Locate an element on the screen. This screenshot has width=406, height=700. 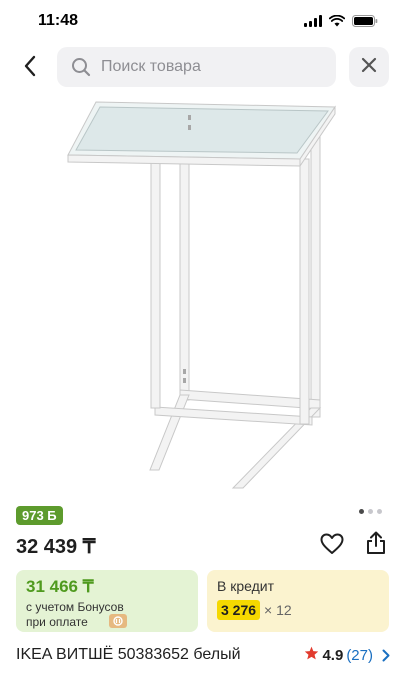
credit-amount: 3 276 is located at coordinates (239, 610).